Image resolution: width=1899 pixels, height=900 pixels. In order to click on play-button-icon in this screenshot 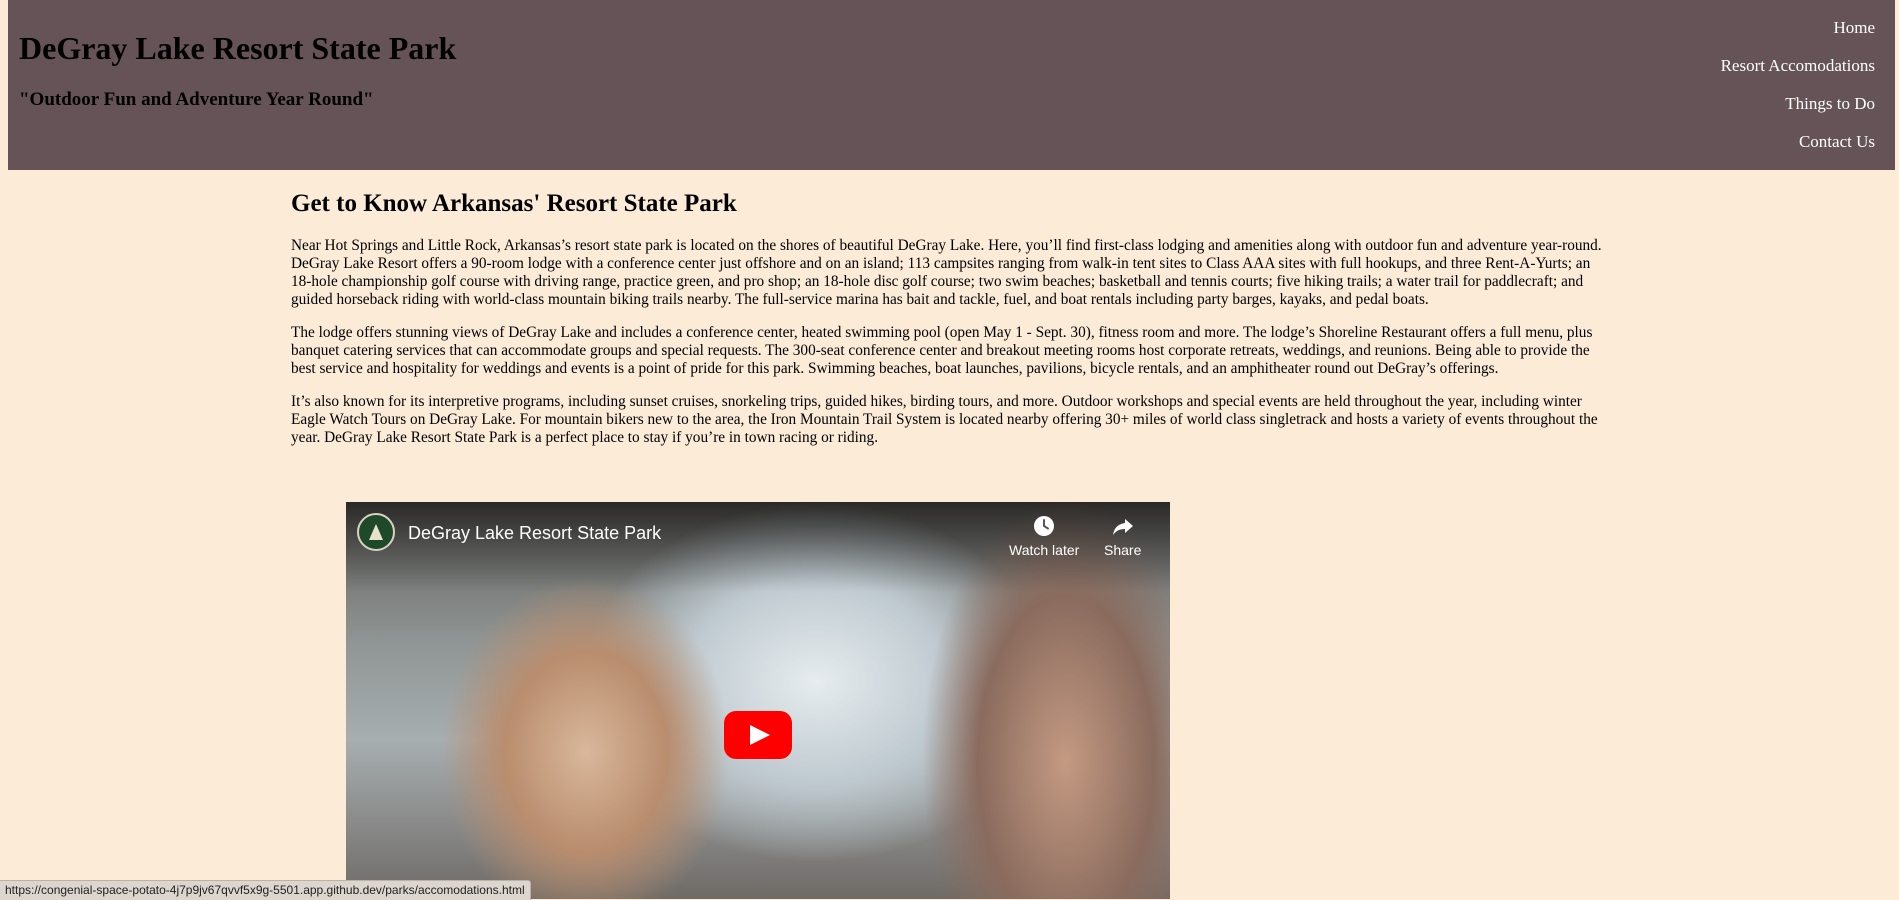, I will do `click(758, 735)`.